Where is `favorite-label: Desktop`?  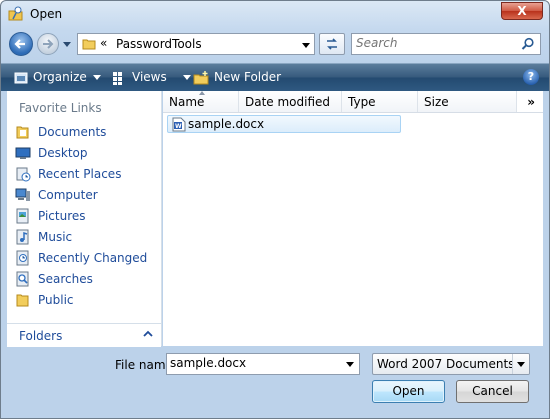 favorite-label: Desktop is located at coordinates (63, 153).